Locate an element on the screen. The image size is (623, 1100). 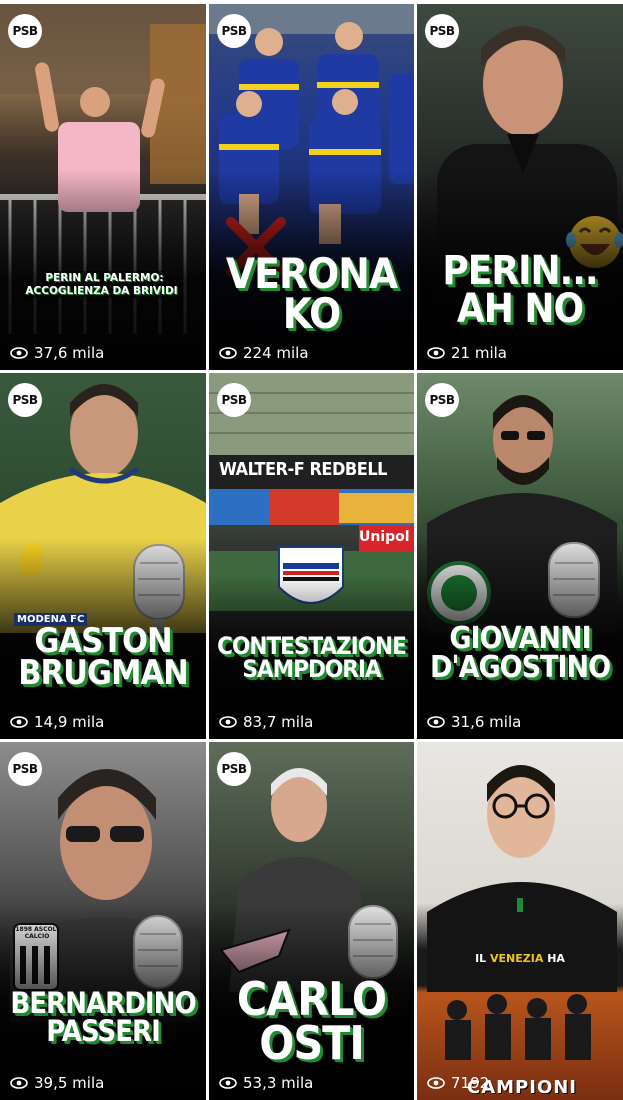
tile-headline: CONTESTAZIONE SAMPDORIA is located at coordinates (312, 657).